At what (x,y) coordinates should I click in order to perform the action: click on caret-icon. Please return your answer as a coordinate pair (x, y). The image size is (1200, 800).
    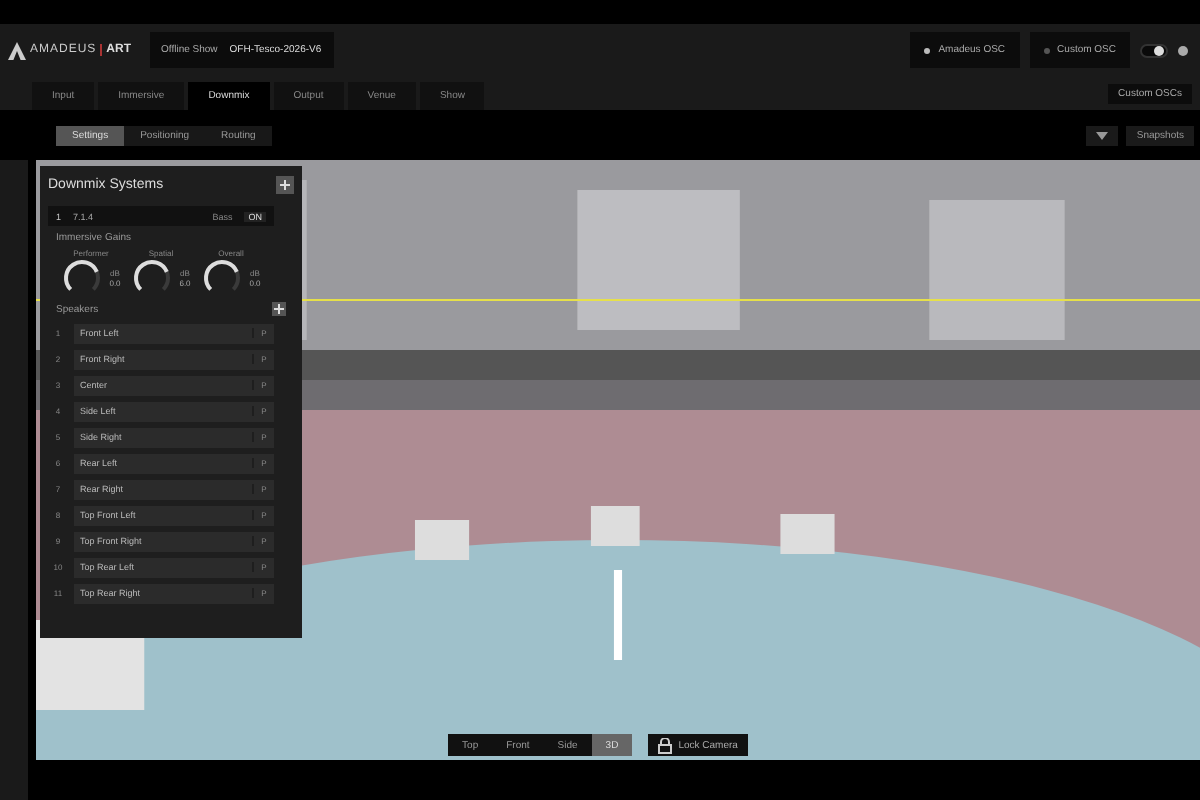
    Looking at the image, I should click on (1102, 135).